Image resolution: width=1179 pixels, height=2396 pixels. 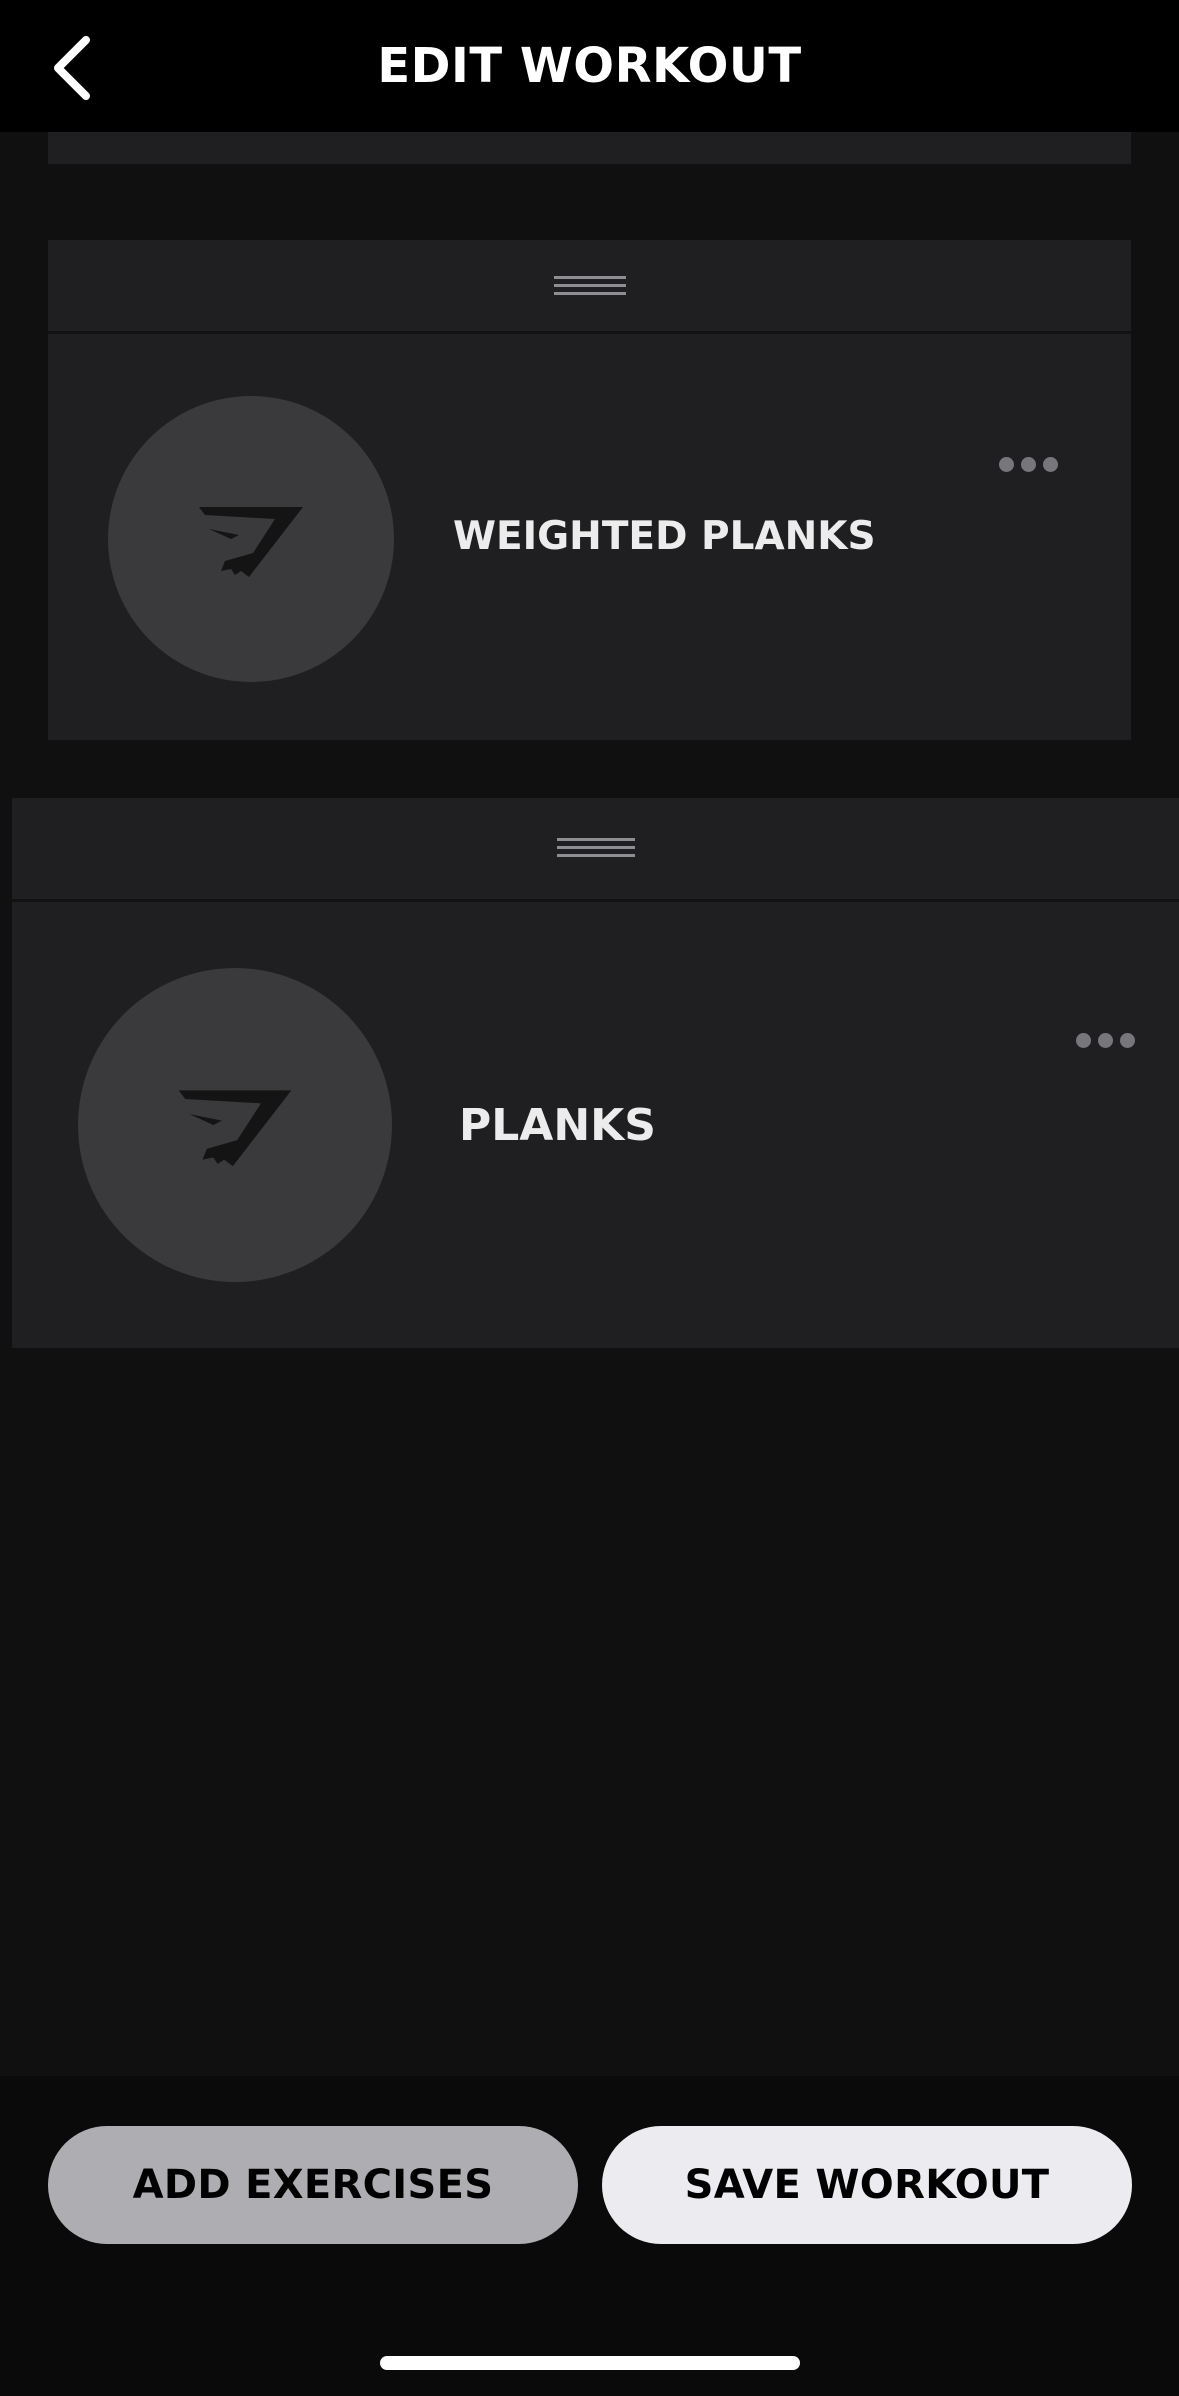 I want to click on page-title: EDIT WORKOUT, so click(x=589, y=66).